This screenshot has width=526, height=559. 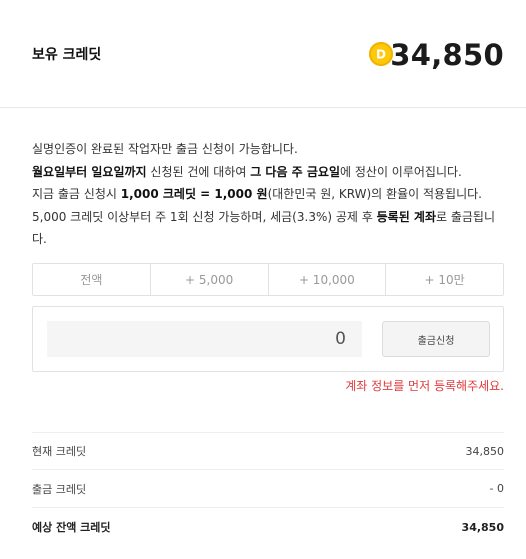 What do you see at coordinates (59, 489) in the screenshot?
I see `withdraw-credit-label: 출금 크레딧` at bounding box center [59, 489].